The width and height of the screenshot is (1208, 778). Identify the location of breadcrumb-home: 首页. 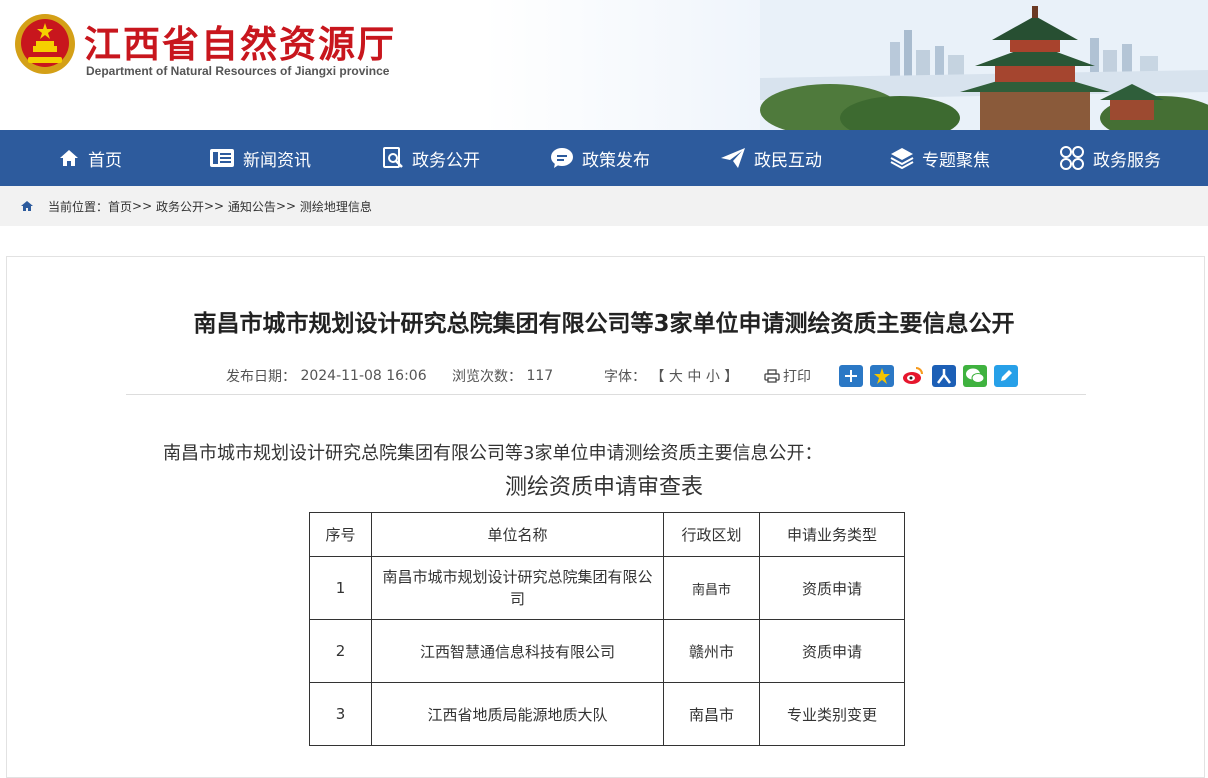
(120, 206).